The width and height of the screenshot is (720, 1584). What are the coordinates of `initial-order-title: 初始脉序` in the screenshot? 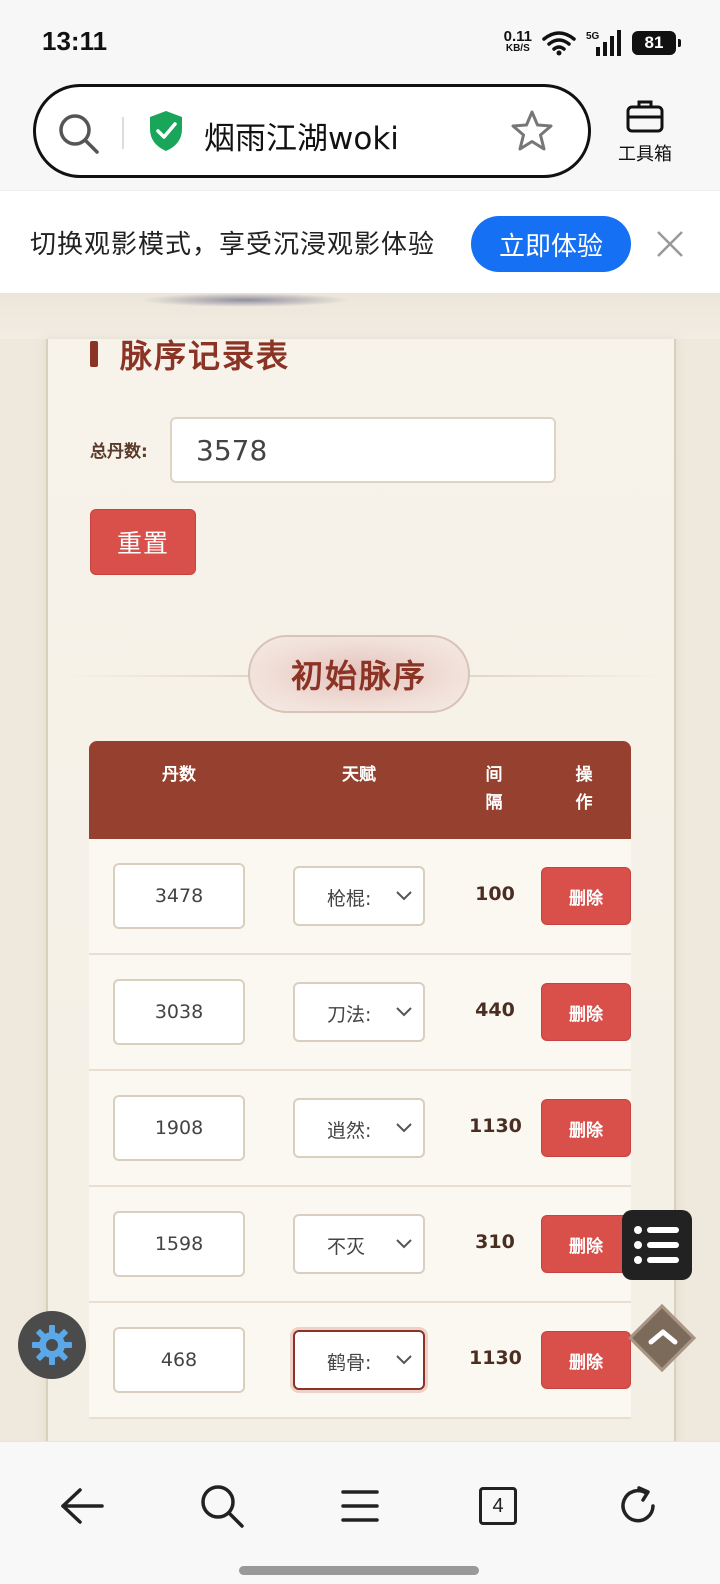 It's located at (359, 674).